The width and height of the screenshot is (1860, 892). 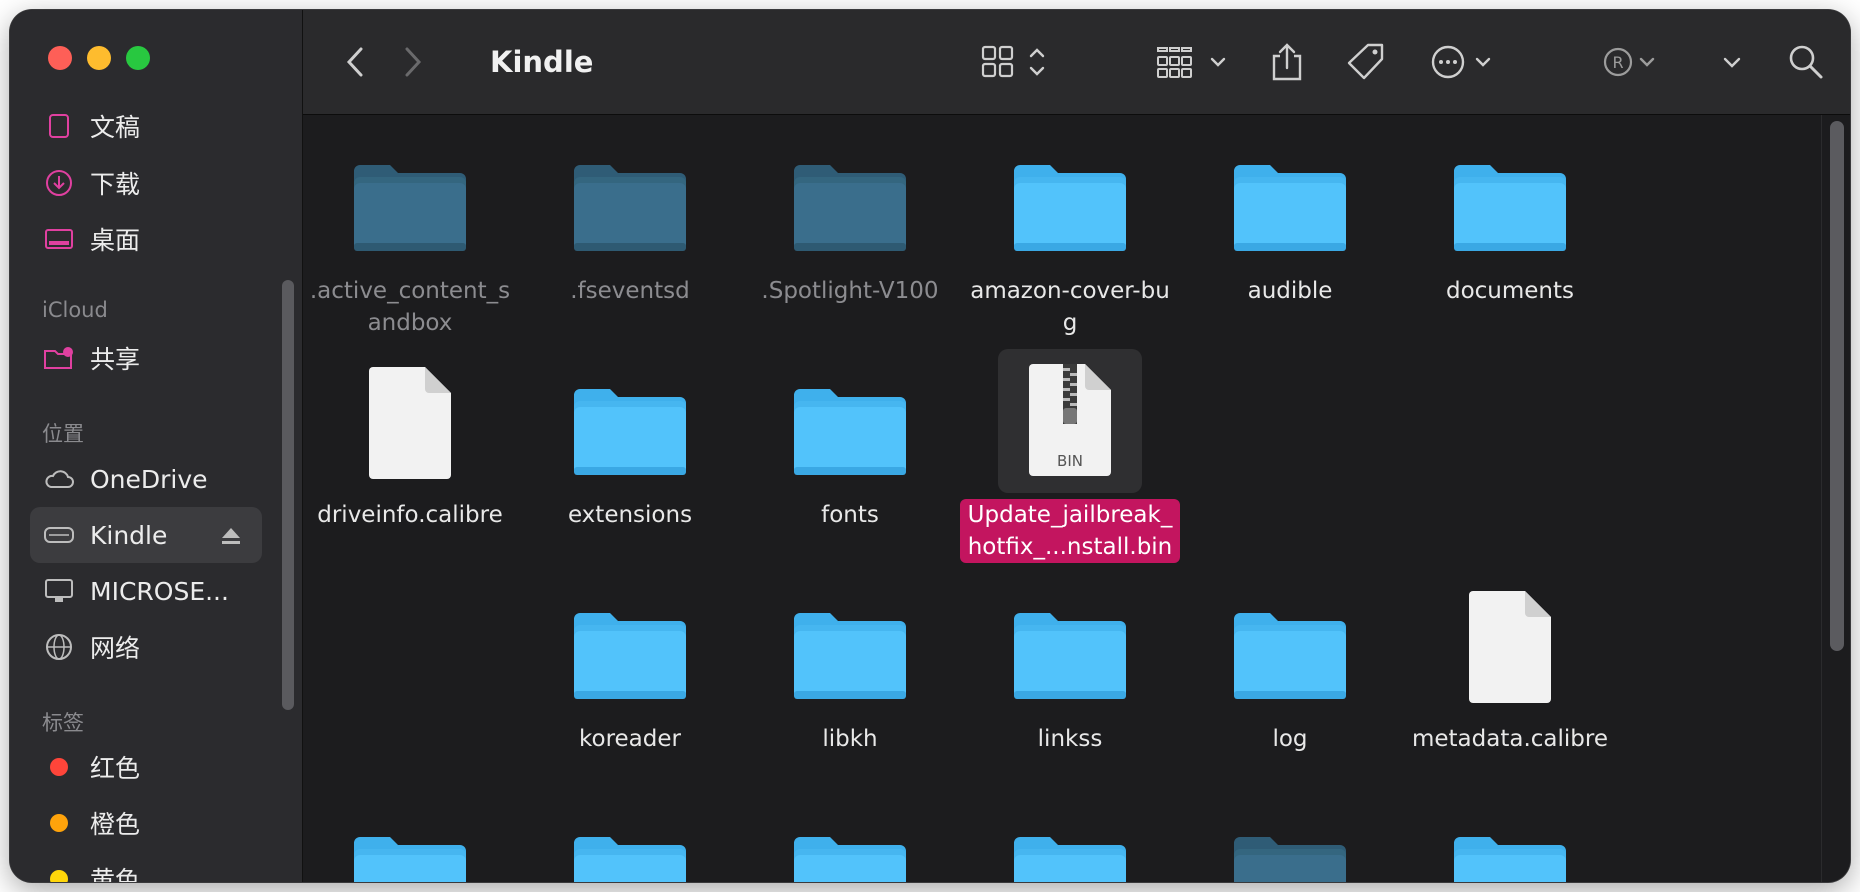 I want to click on file-item: driveinfo.calibre, so click(x=411, y=445).